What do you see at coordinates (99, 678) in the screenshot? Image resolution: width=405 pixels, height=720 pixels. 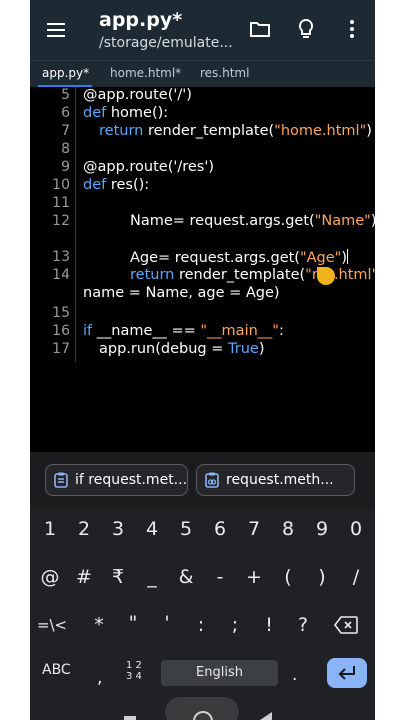 I see `comma-key: ,` at bounding box center [99, 678].